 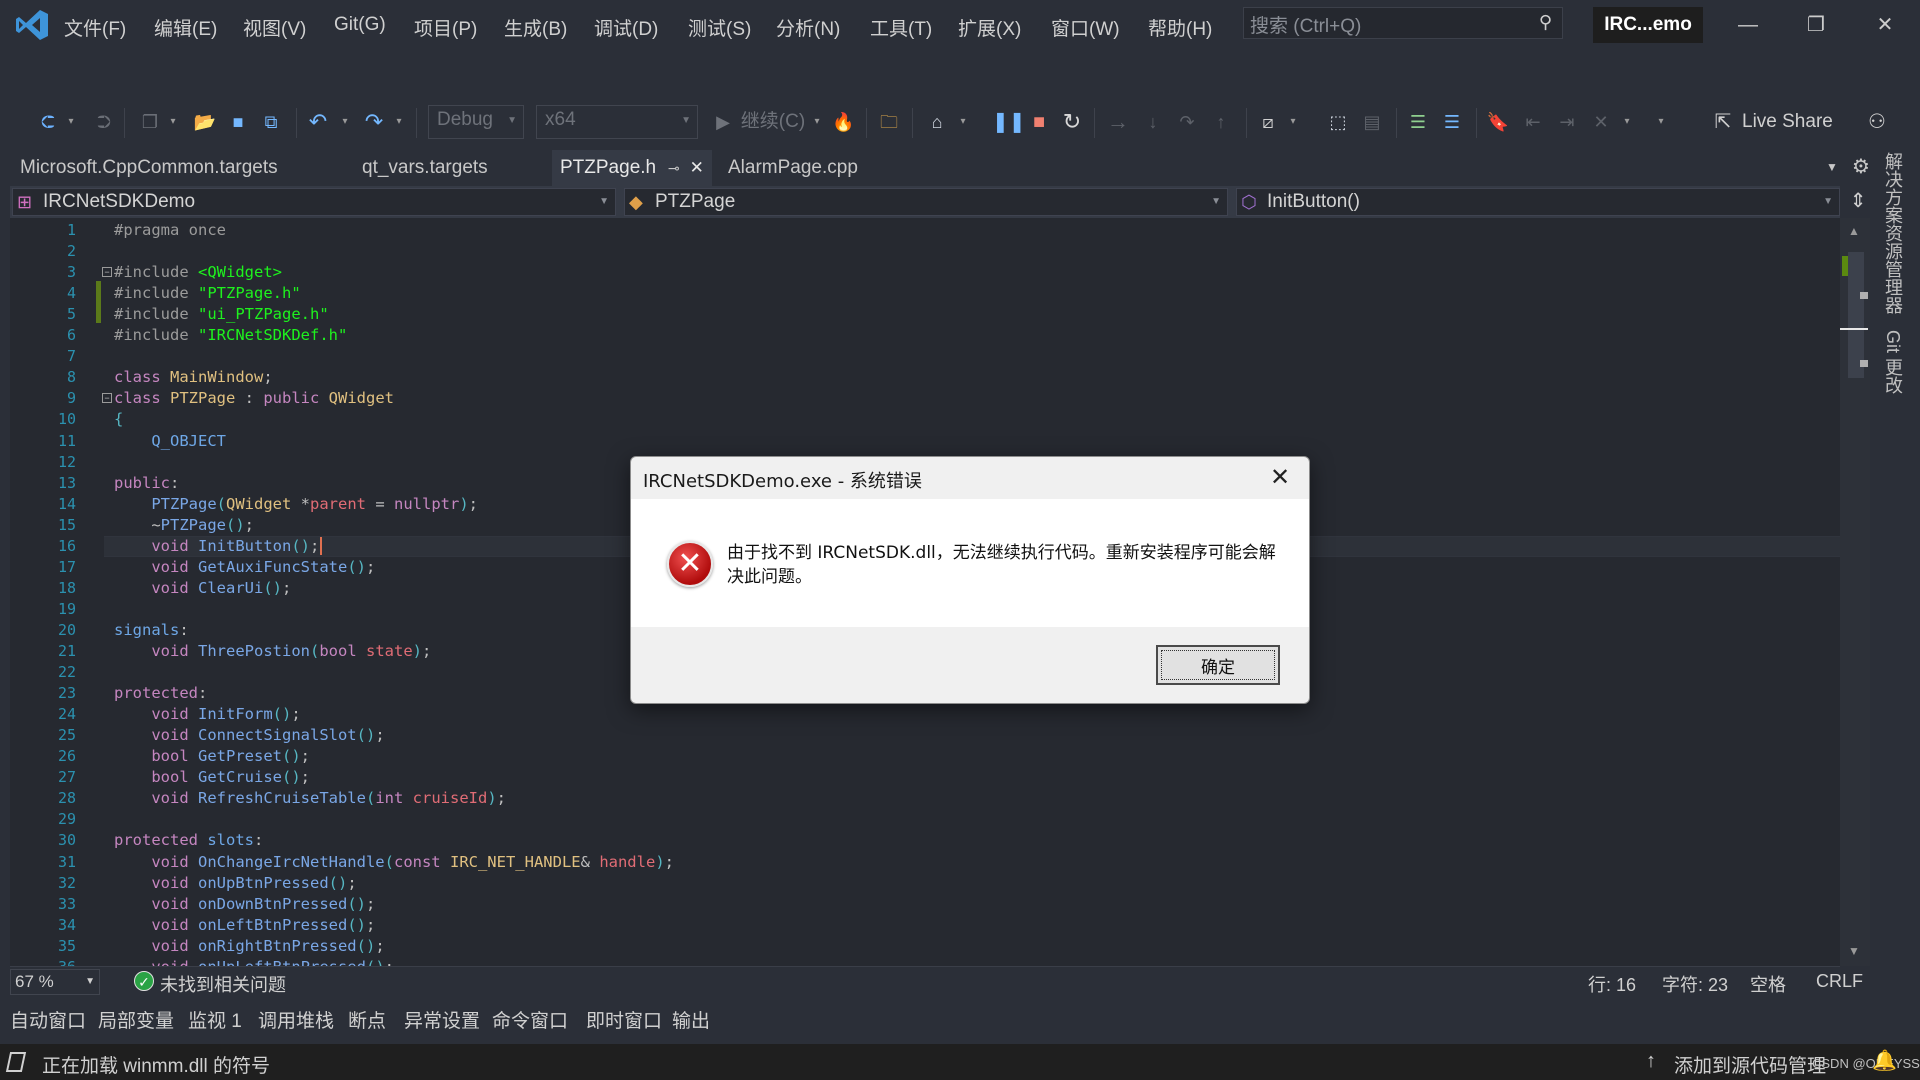 What do you see at coordinates (142, 483) in the screenshot?
I see `code-token: public` at bounding box center [142, 483].